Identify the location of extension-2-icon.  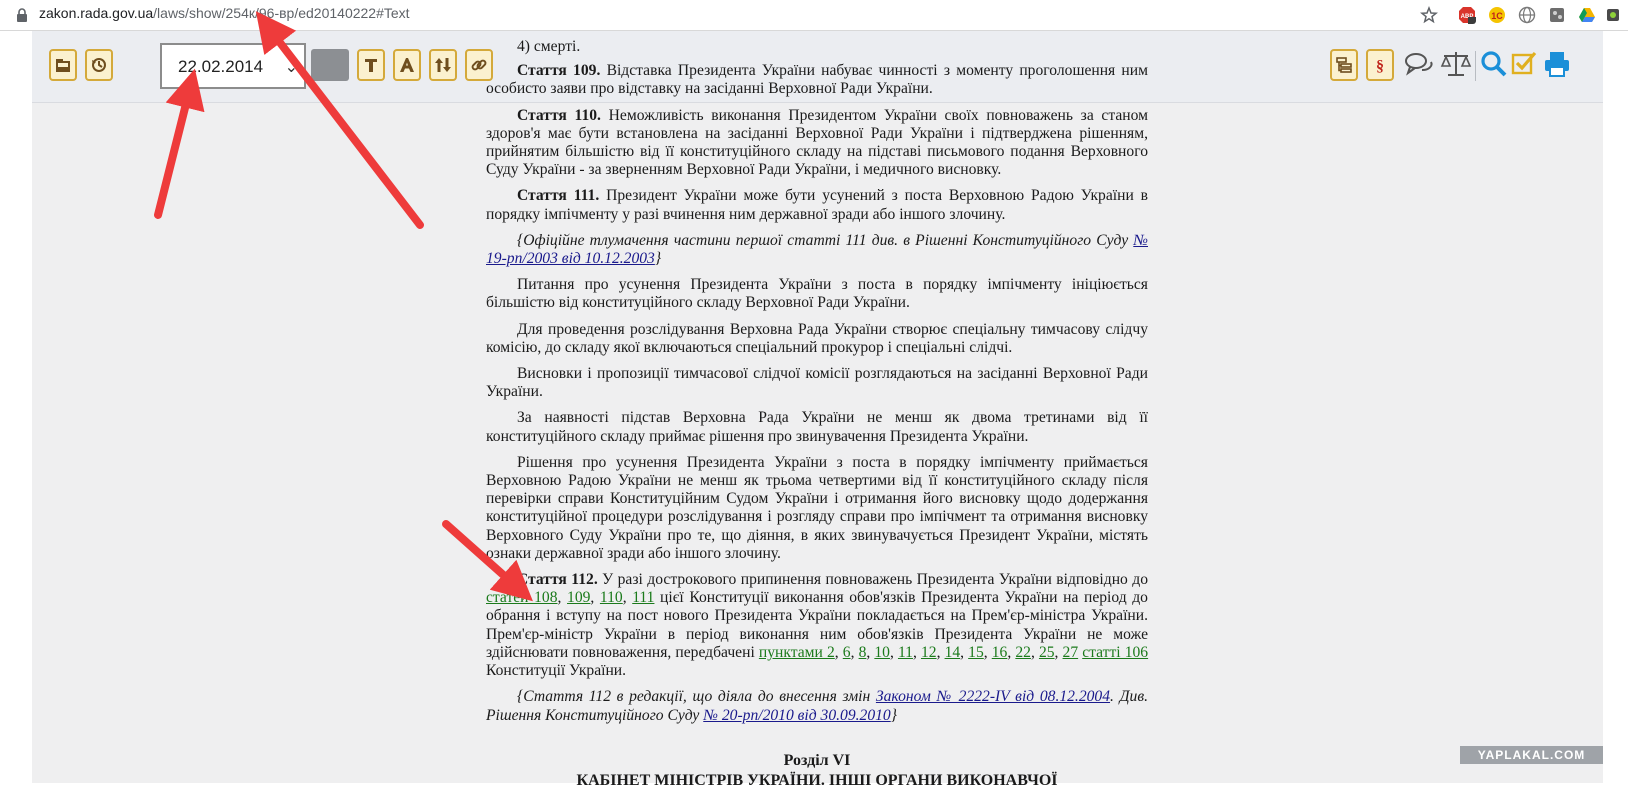
(1613, 15).